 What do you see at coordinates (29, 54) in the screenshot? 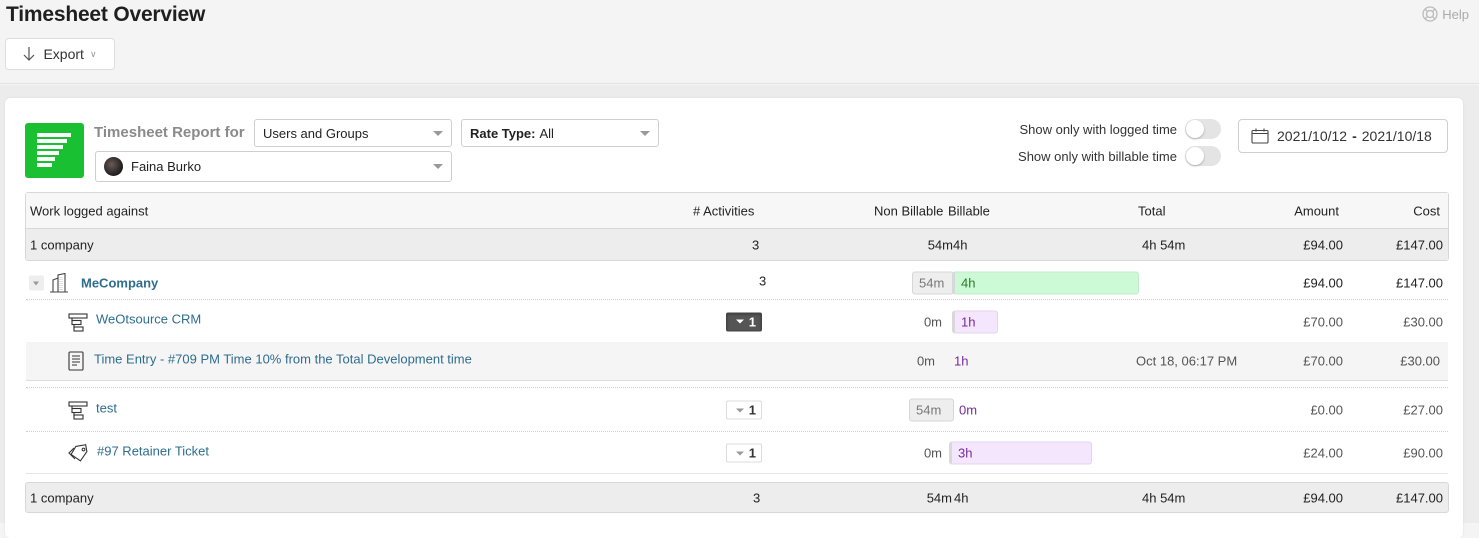
I see `arrow-down-icon` at bounding box center [29, 54].